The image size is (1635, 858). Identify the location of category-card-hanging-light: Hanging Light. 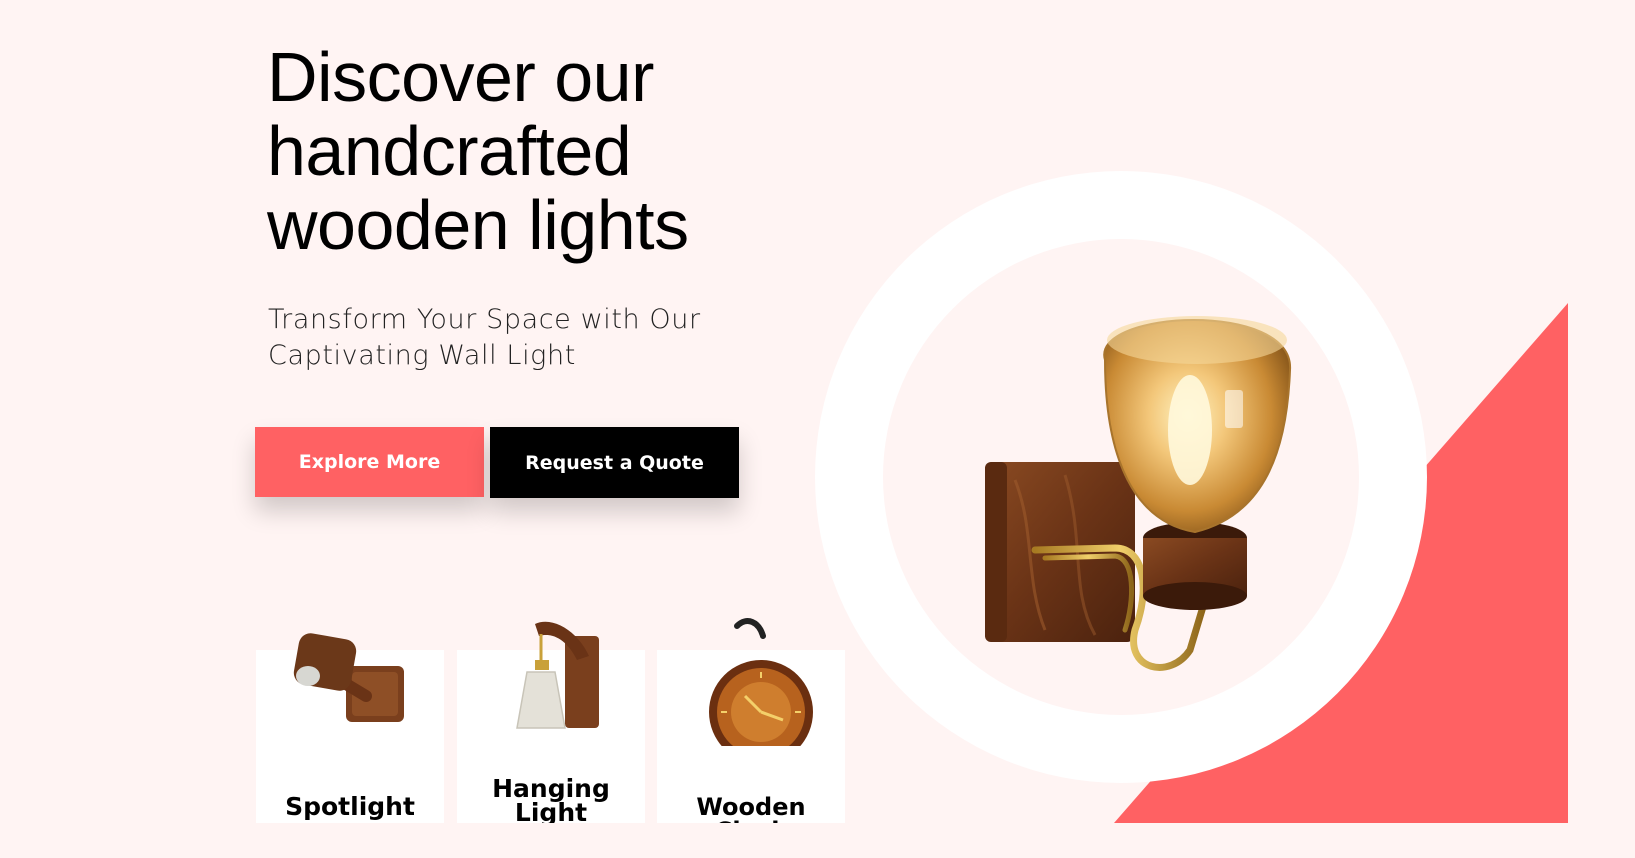
(551, 722).